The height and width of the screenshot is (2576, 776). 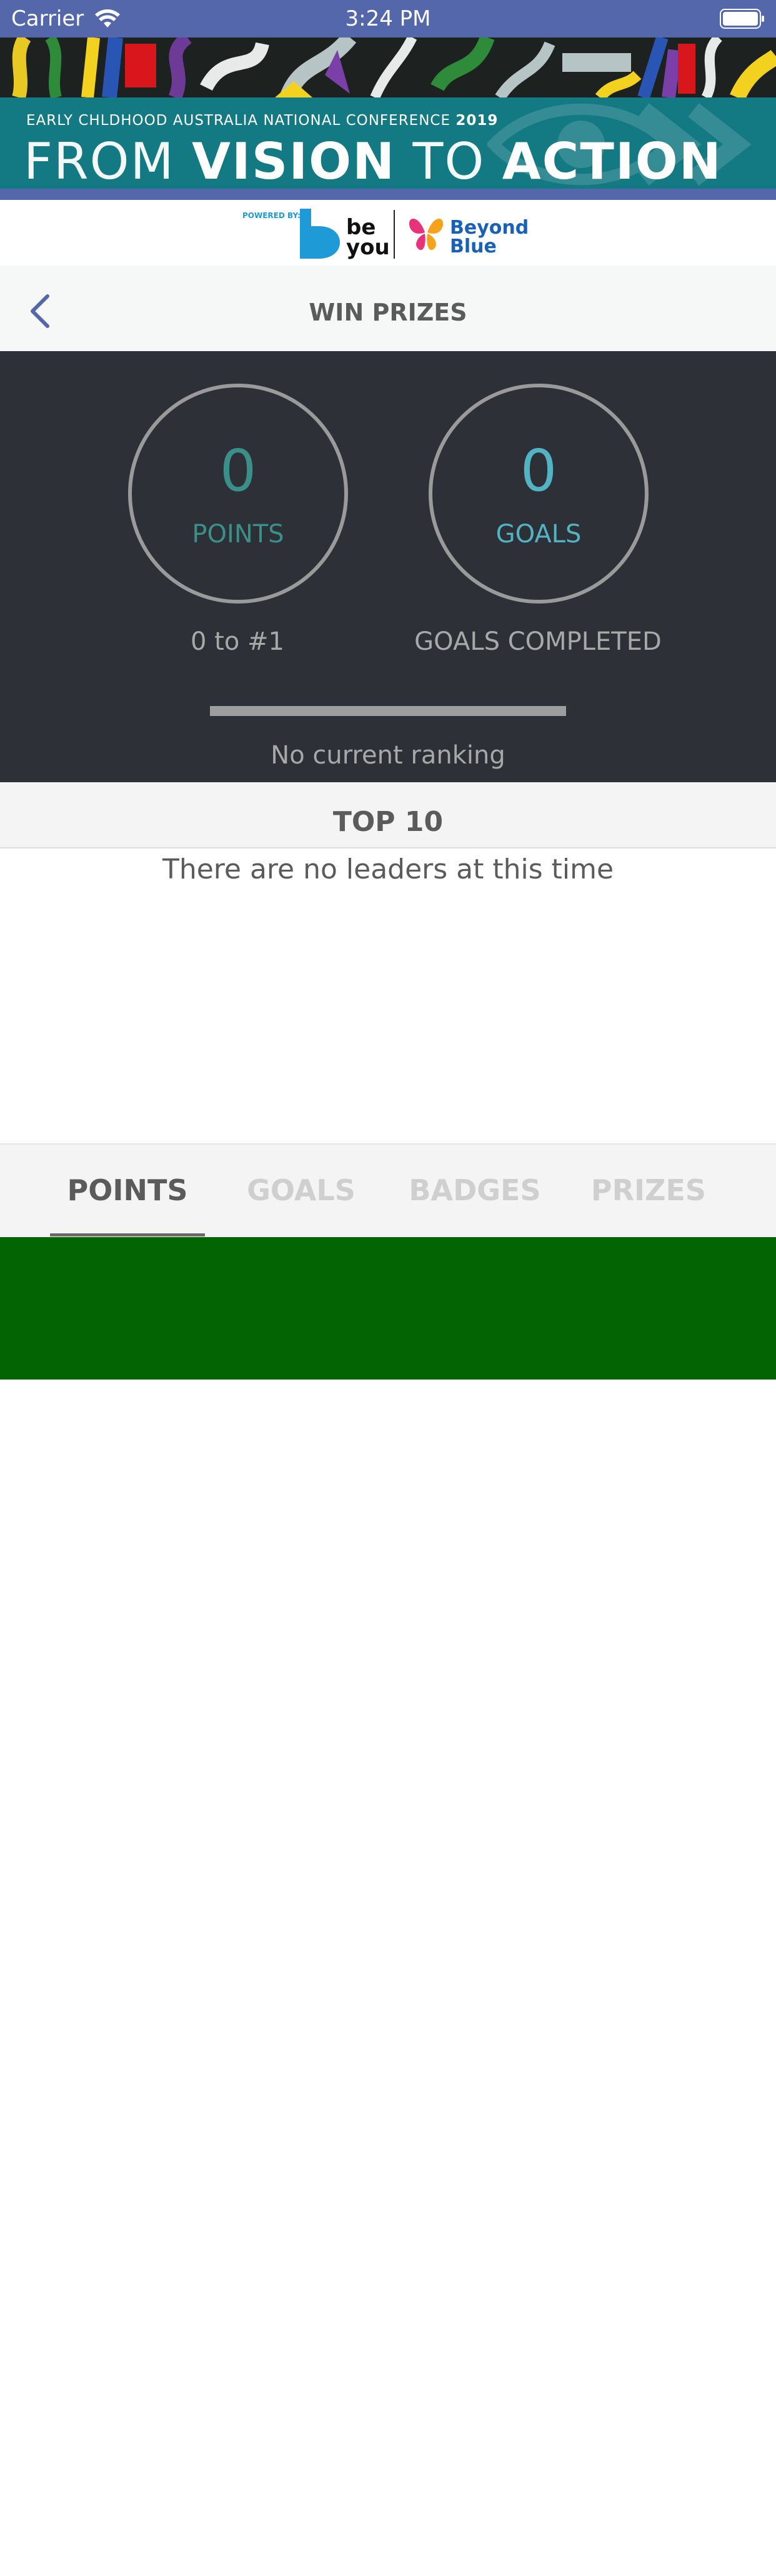 I want to click on artwork-pattern, so click(x=388, y=67).